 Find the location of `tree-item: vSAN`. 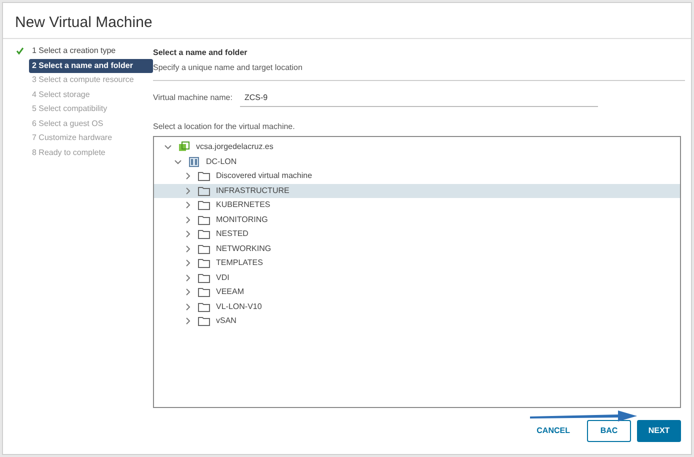

tree-item: vSAN is located at coordinates (417, 321).